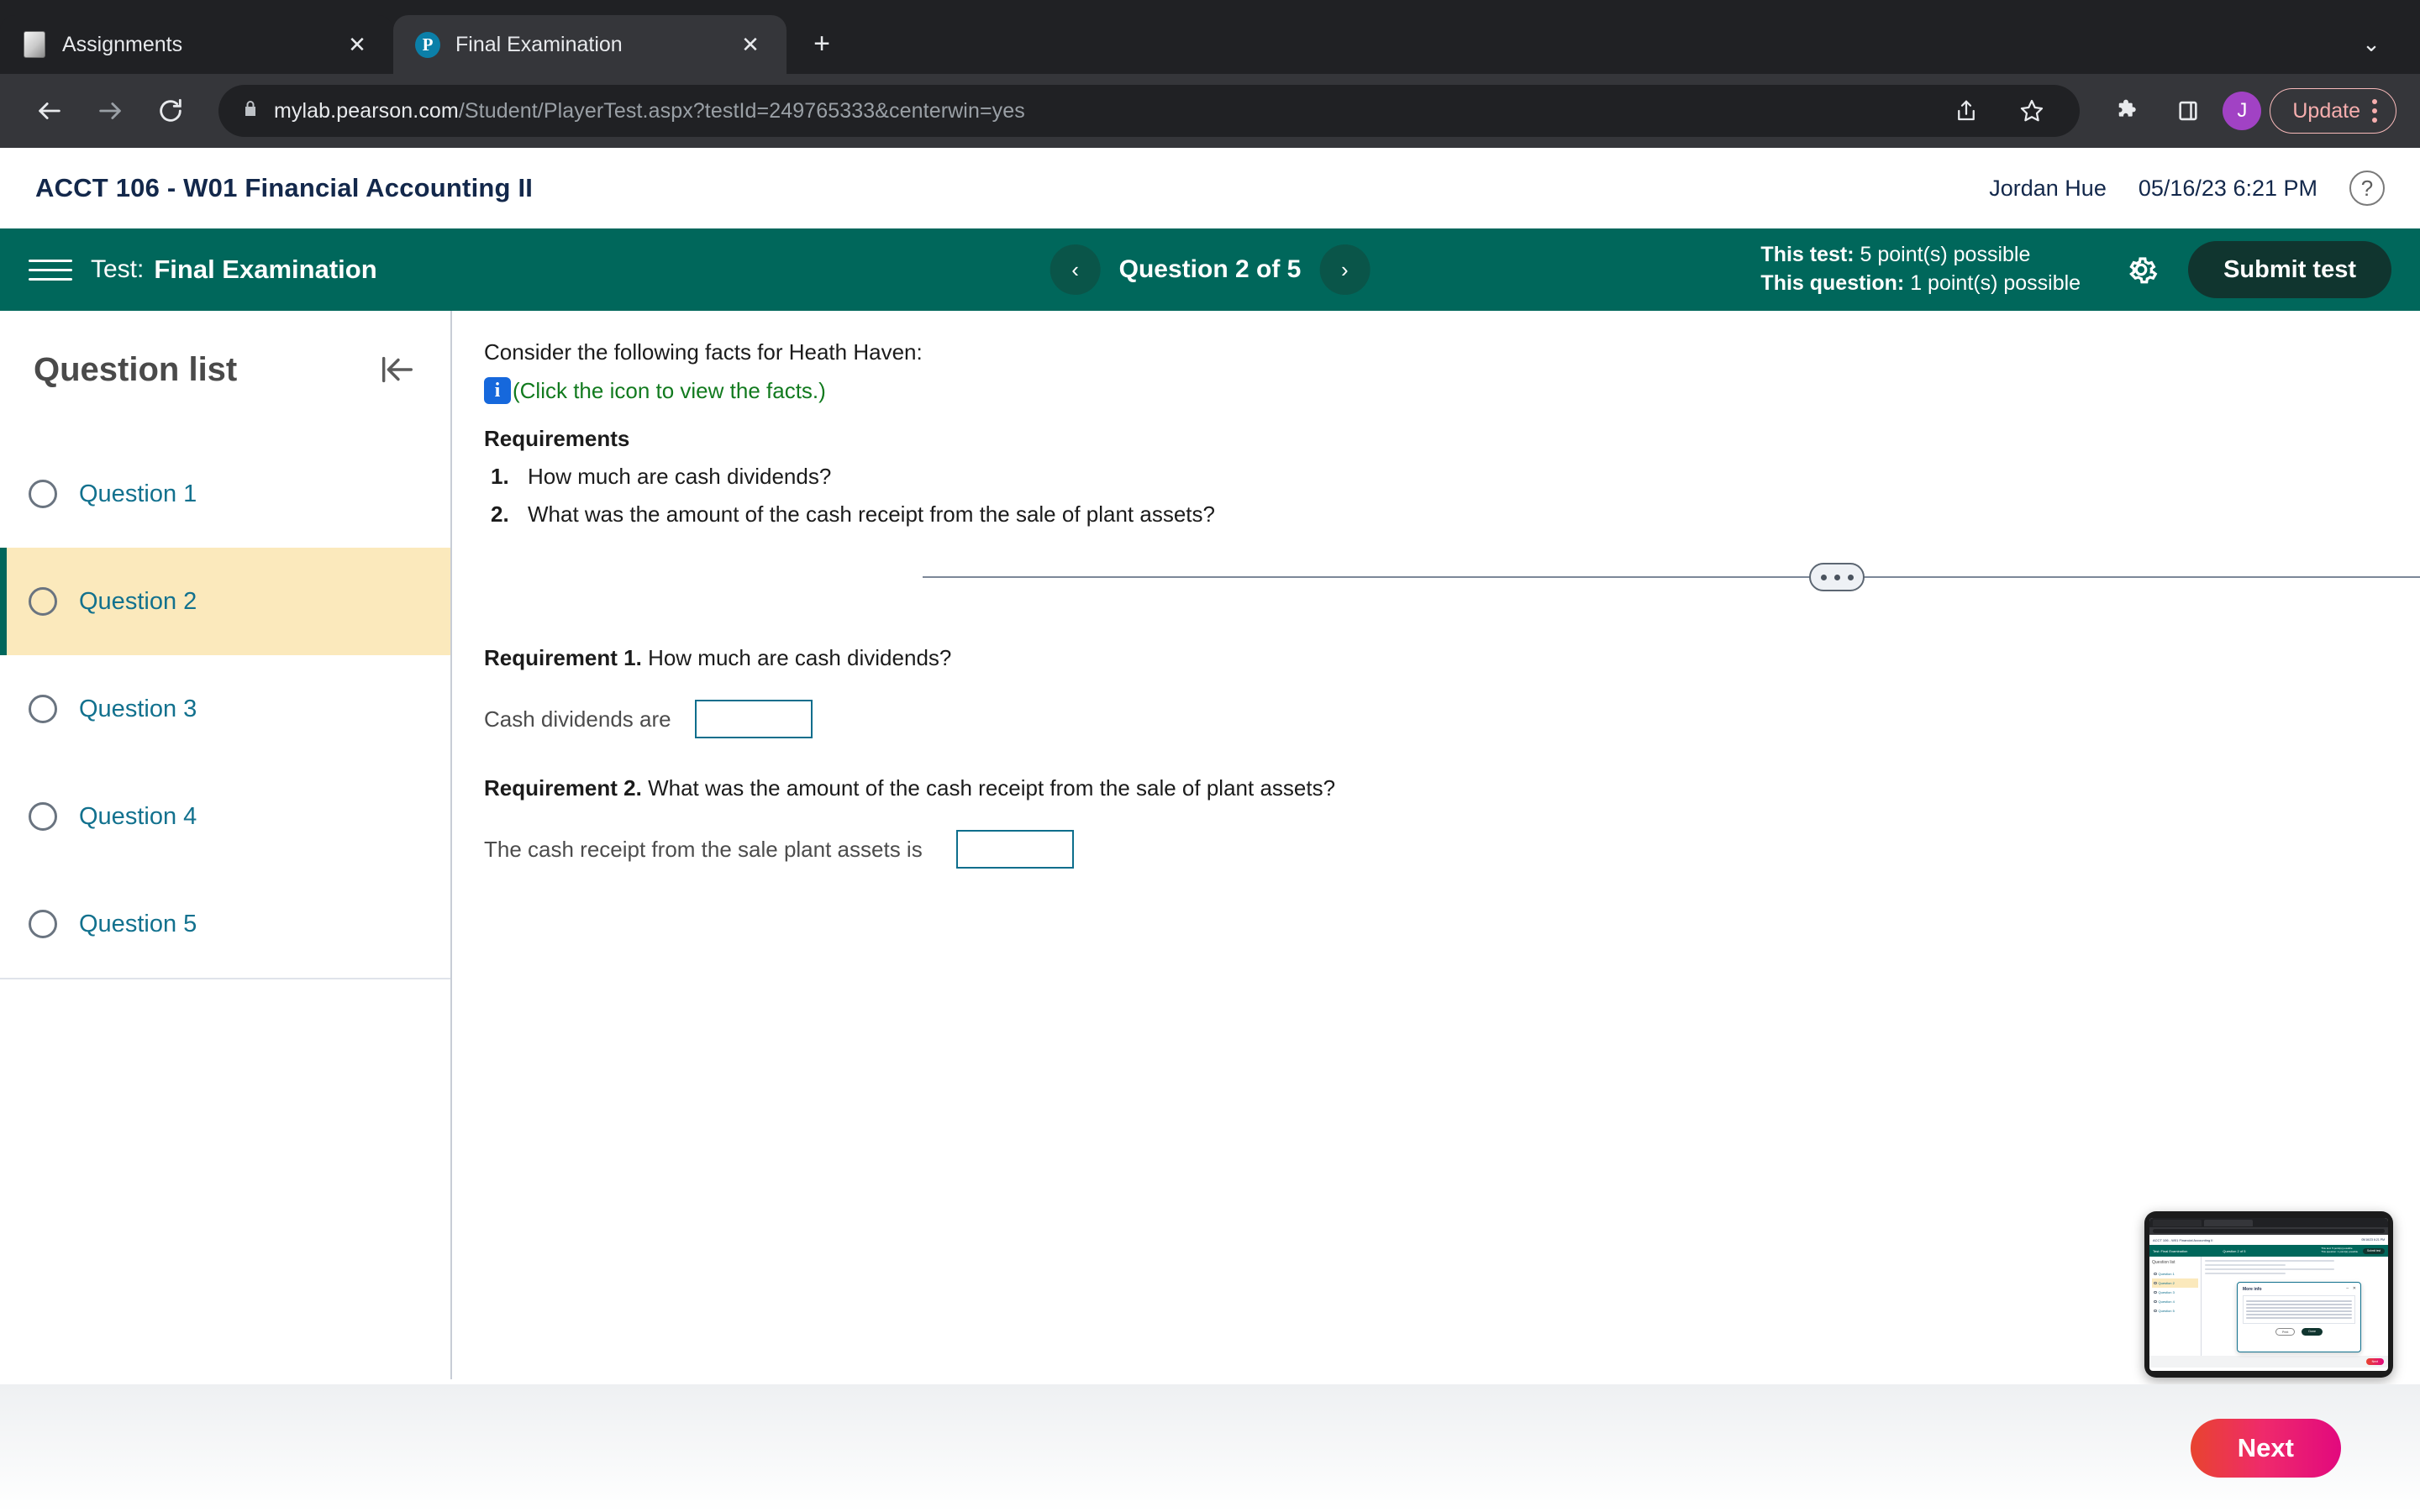 Image resolution: width=2420 pixels, height=1512 pixels. Describe the element at coordinates (822, 43) in the screenshot. I see `new-tab-button: +` at that location.